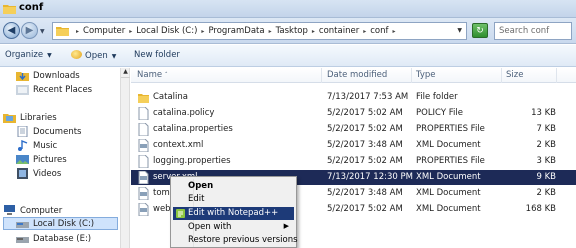 The height and width of the screenshot is (248, 576). What do you see at coordinates (233, 199) in the screenshot?
I see `menu-item-edit: Edit` at bounding box center [233, 199].